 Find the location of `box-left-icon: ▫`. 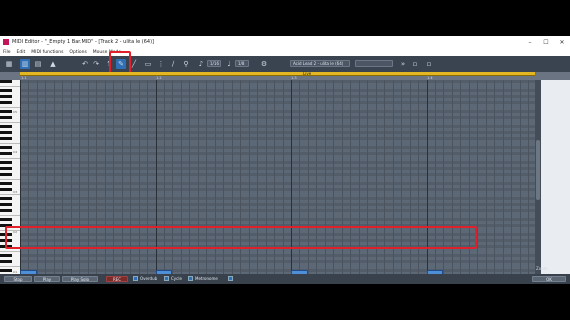

box-left-icon: ▫ is located at coordinates (415, 64).